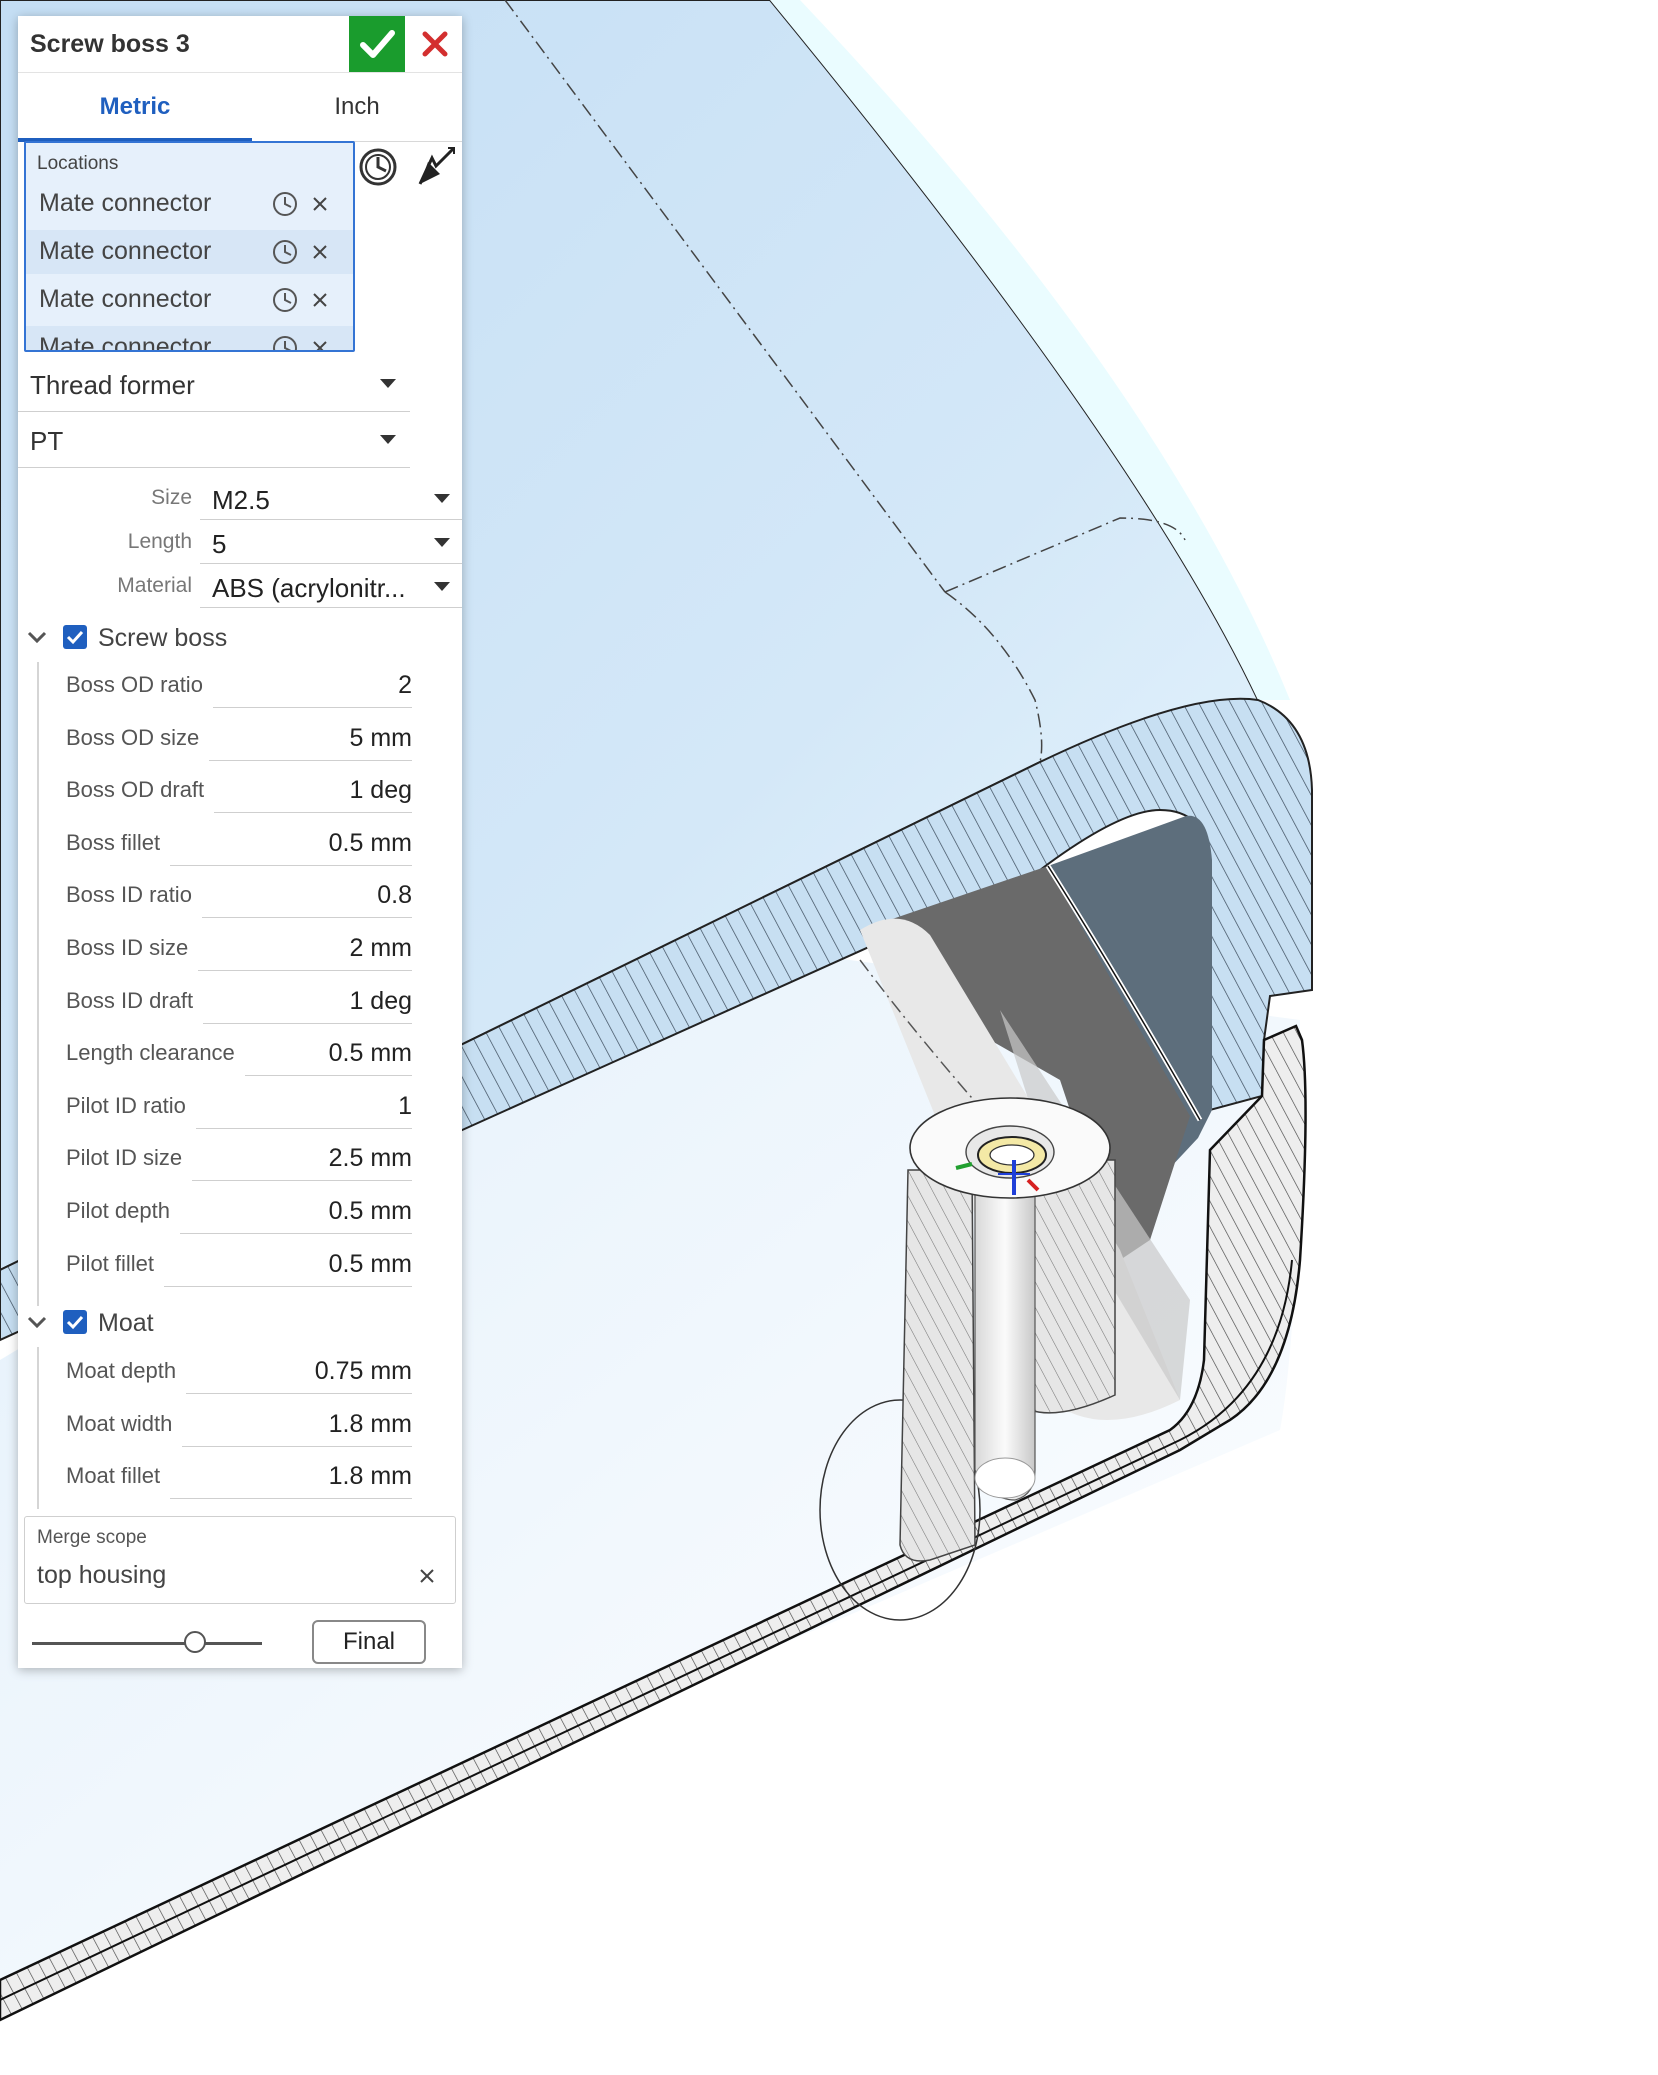 Image resolution: width=1658 pixels, height=2075 pixels. Describe the element at coordinates (135, 107) in the screenshot. I see `tab-metric: Metric` at that location.